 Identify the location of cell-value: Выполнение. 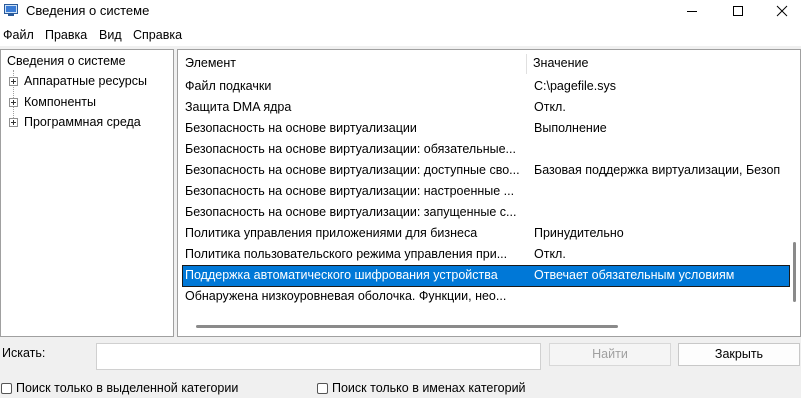
(570, 128).